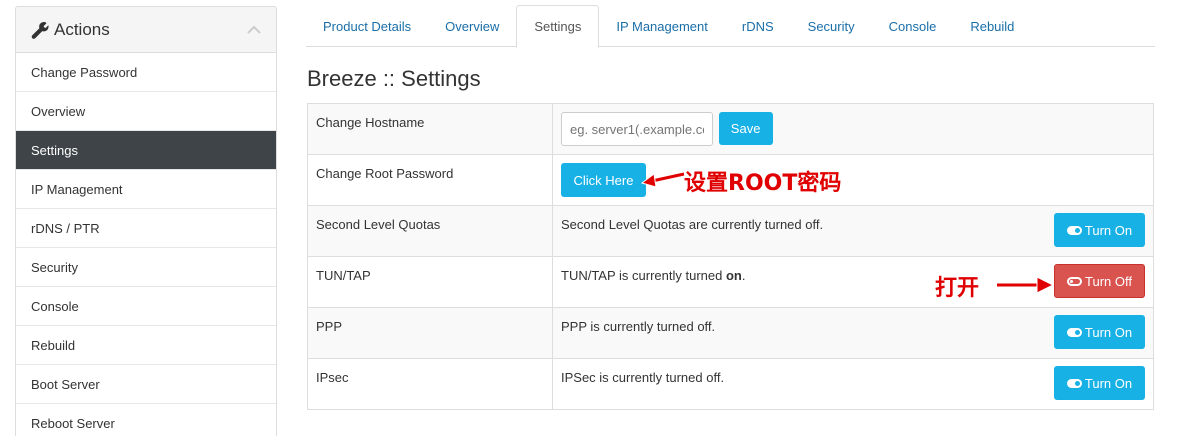 The width and height of the screenshot is (1177, 436). I want to click on ipsec-turn-on-button: Turn On, so click(1099, 383).